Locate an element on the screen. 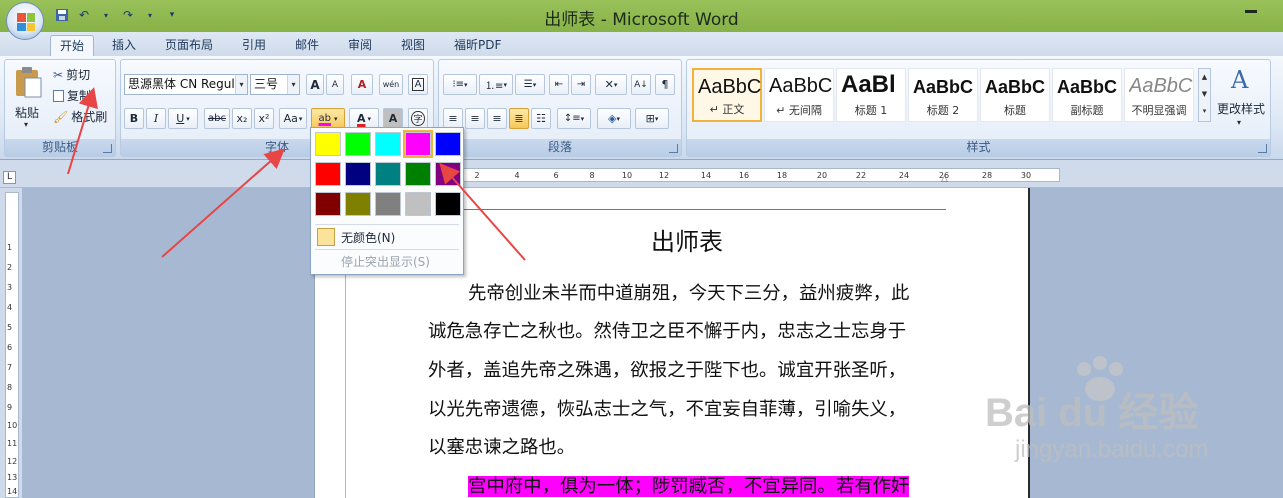 This screenshot has height=498, width=1283. style-no-spacing: AaBbCcDd ↵ 无间隔 is located at coordinates (799, 95).